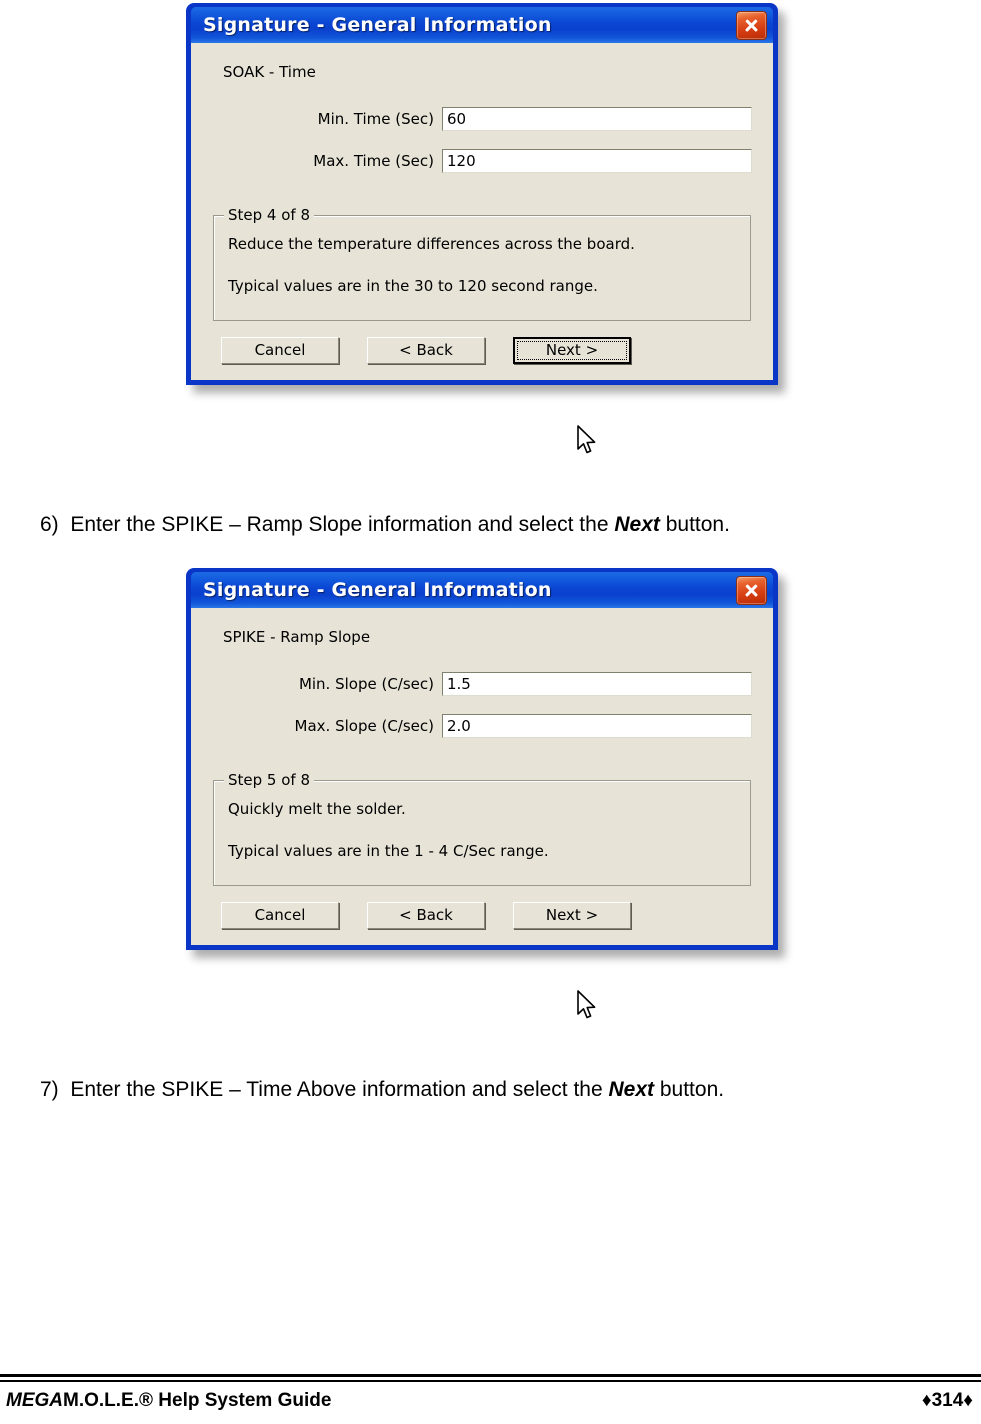 The height and width of the screenshot is (1424, 981). I want to click on step-legend: Step 4 of 8, so click(269, 215).